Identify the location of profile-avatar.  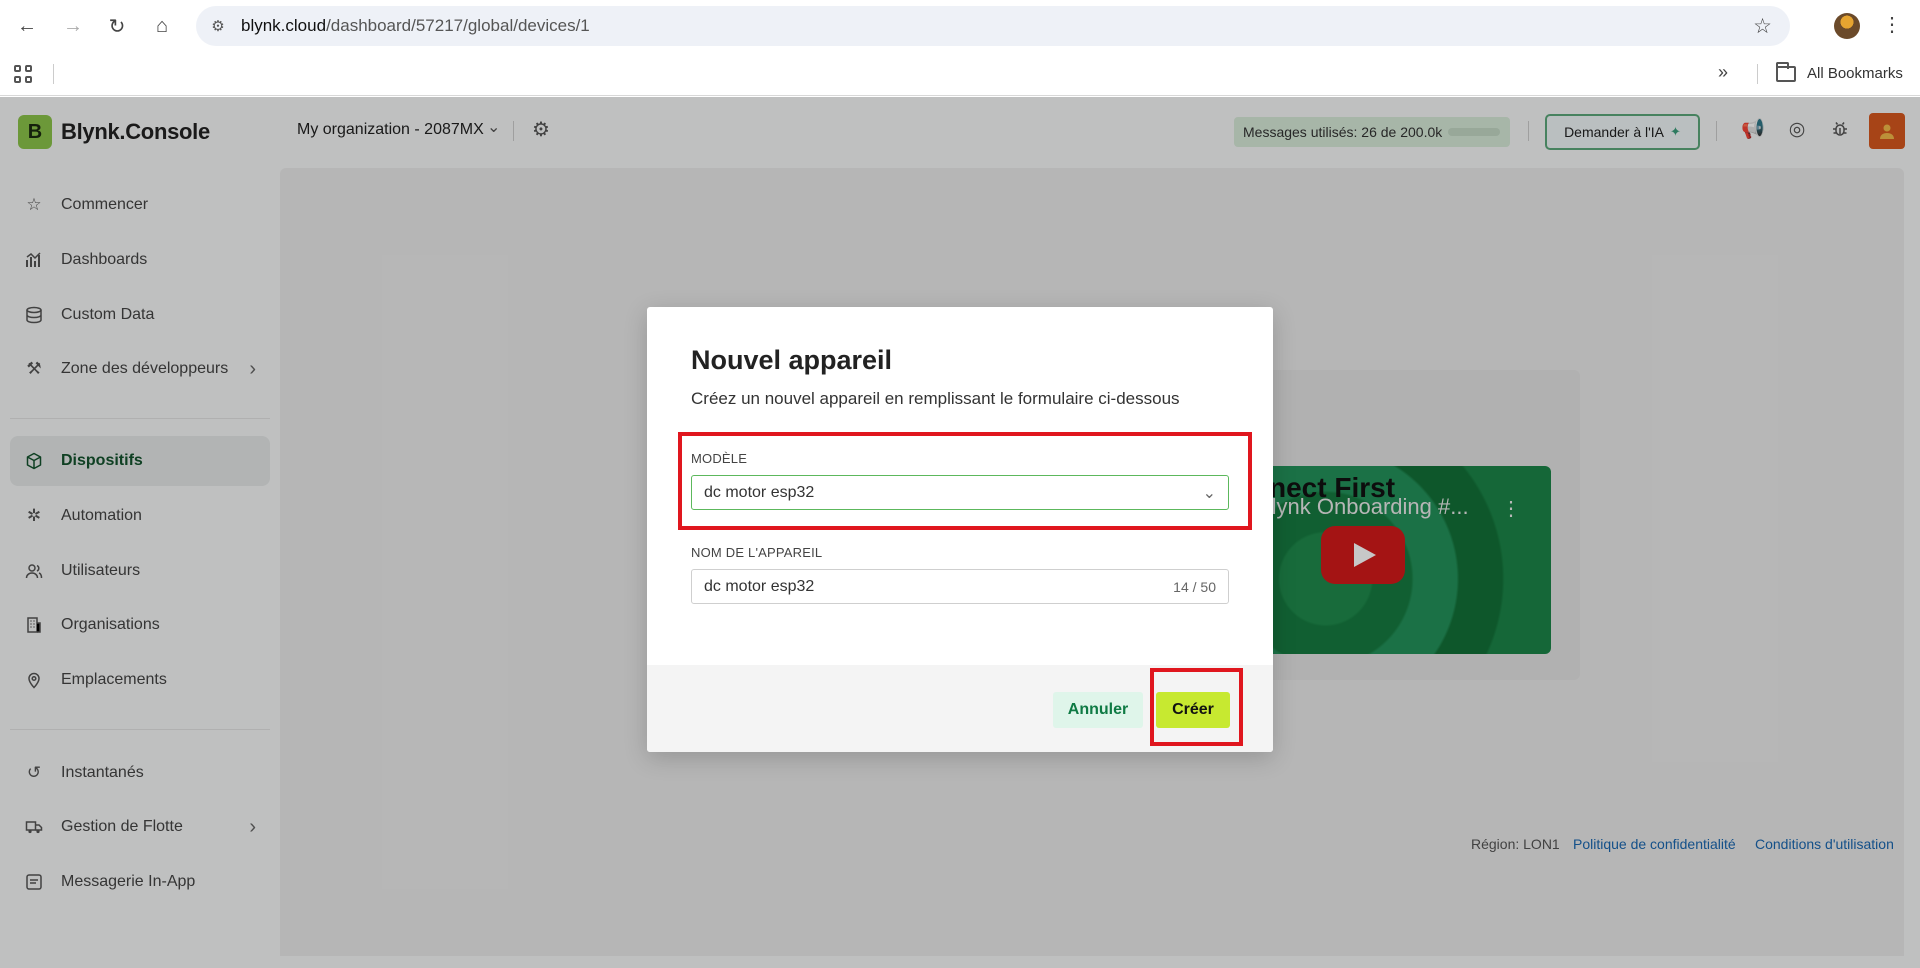
(1847, 26).